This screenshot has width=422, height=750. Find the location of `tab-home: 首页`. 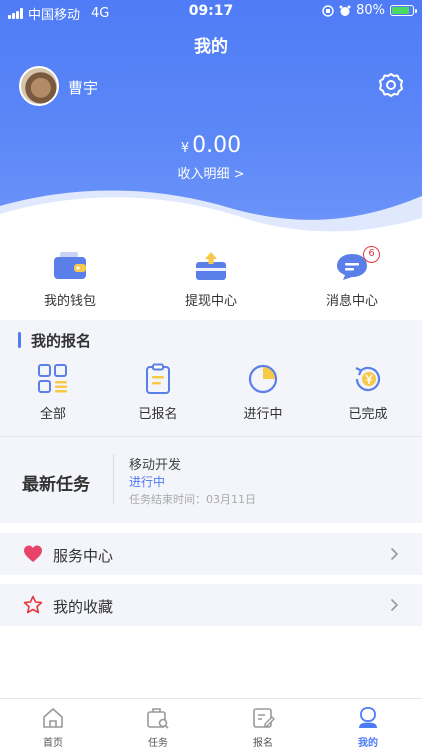

tab-home: 首页 is located at coordinates (53, 727).